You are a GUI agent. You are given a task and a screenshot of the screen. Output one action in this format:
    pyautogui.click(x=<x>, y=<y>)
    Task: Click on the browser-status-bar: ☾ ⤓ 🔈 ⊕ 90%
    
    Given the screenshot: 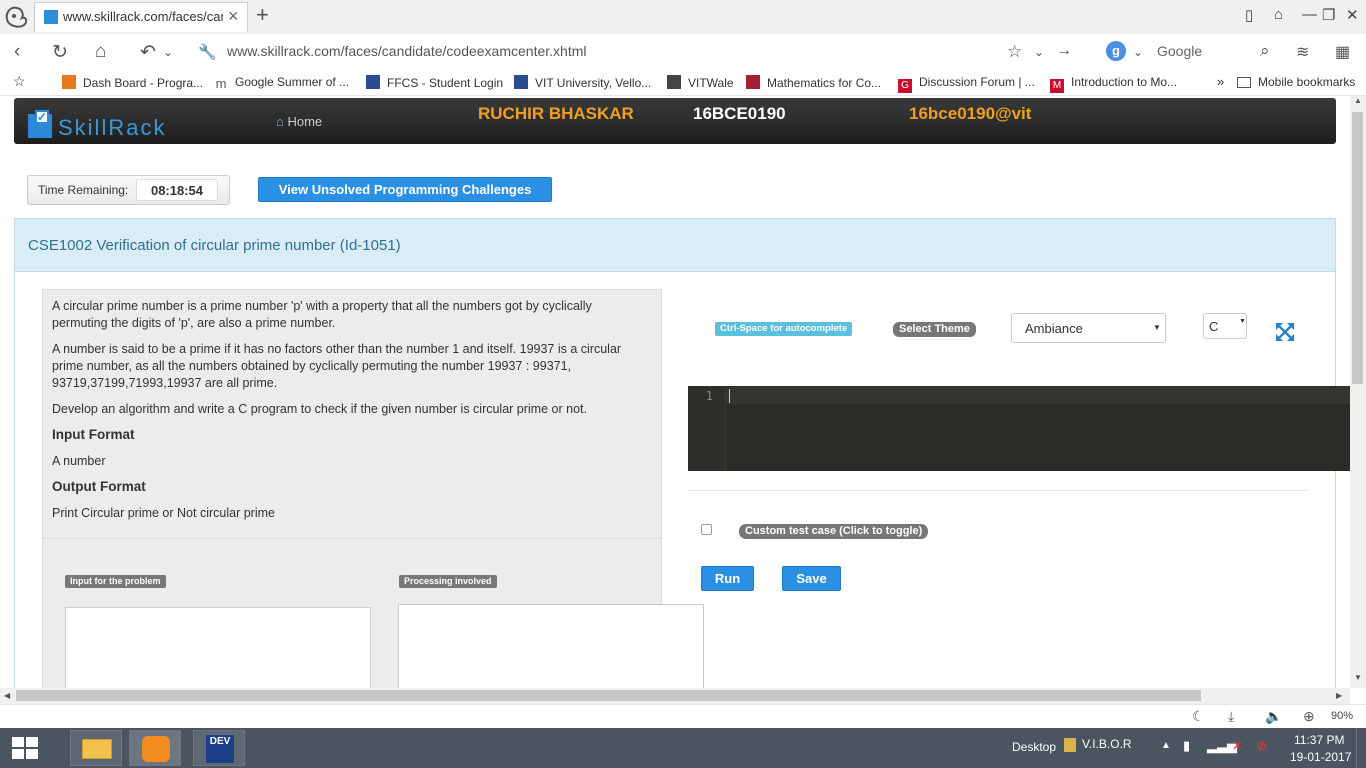 What is the action you would take?
    pyautogui.click(x=683, y=716)
    